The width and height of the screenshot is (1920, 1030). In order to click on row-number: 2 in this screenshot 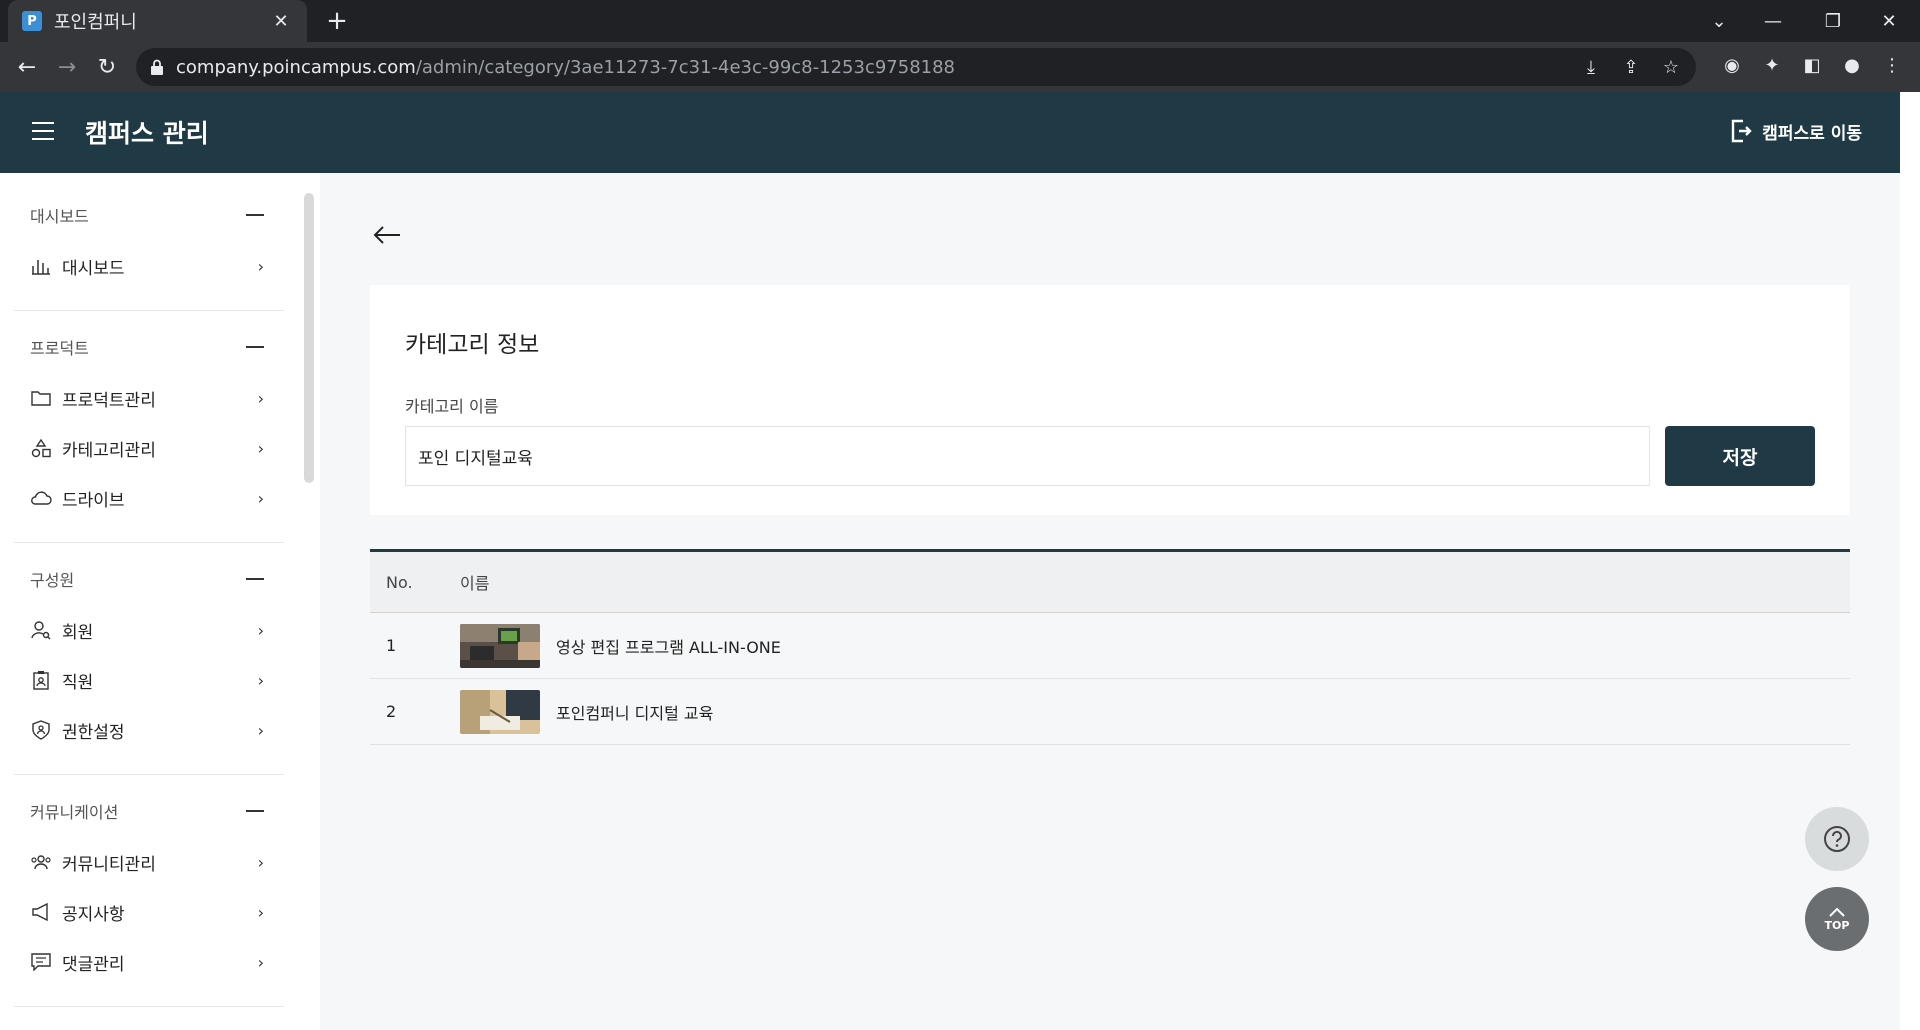, I will do `click(391, 711)`.